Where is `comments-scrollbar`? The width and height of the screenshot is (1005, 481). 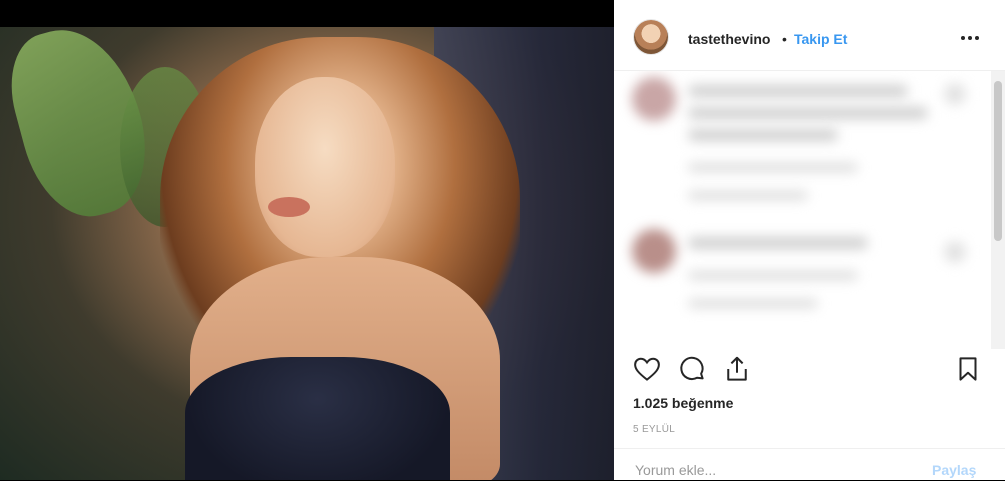 comments-scrollbar is located at coordinates (998, 210).